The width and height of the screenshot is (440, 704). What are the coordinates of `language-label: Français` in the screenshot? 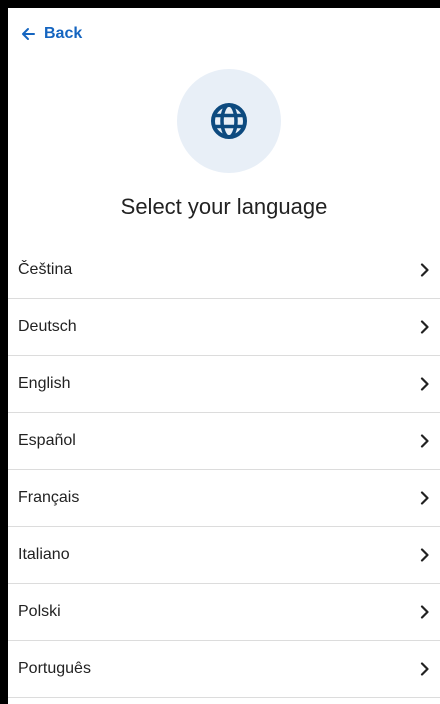 It's located at (49, 497).